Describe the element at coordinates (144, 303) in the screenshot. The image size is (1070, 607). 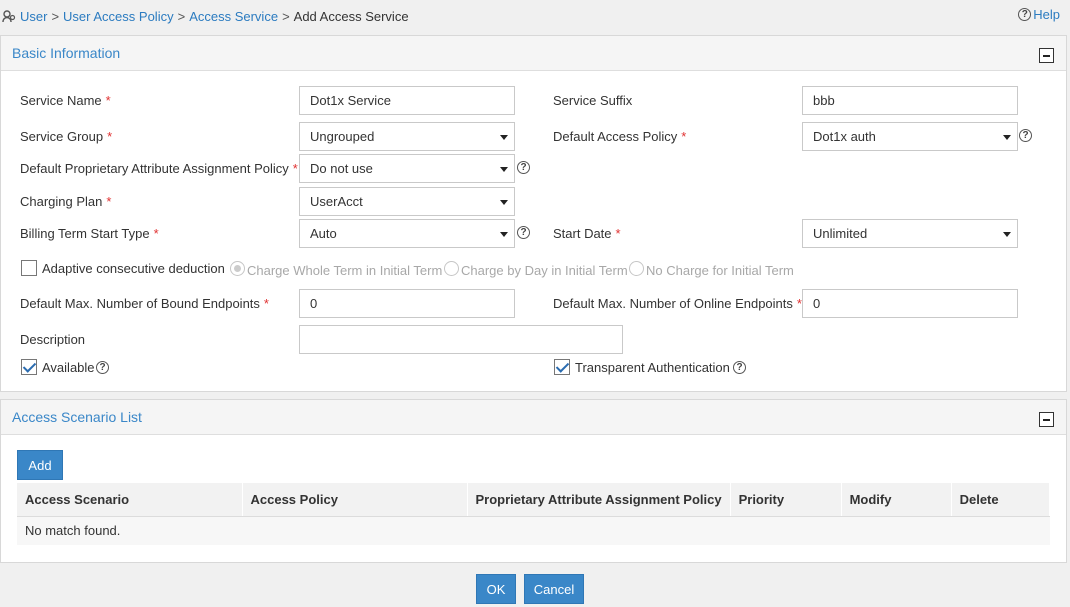
I see `max-bound-endpoints-label: Default Max. Number of Bound Endpoints *` at that location.